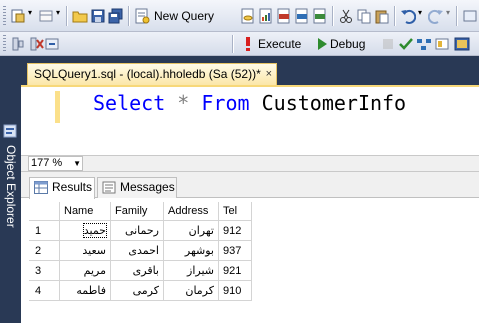 The height and width of the screenshot is (323, 479). What do you see at coordinates (191, 250) in the screenshot?
I see `cell-address: بوشهر` at bounding box center [191, 250].